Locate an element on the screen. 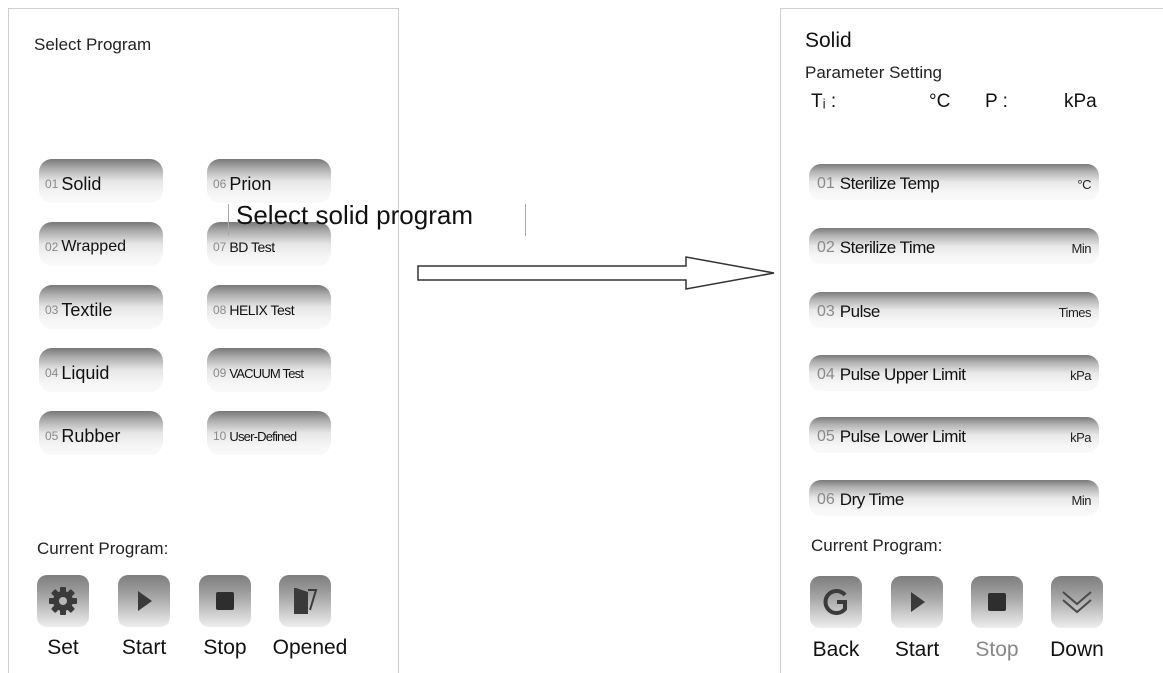  program-label: User-Defined is located at coordinates (263, 436).